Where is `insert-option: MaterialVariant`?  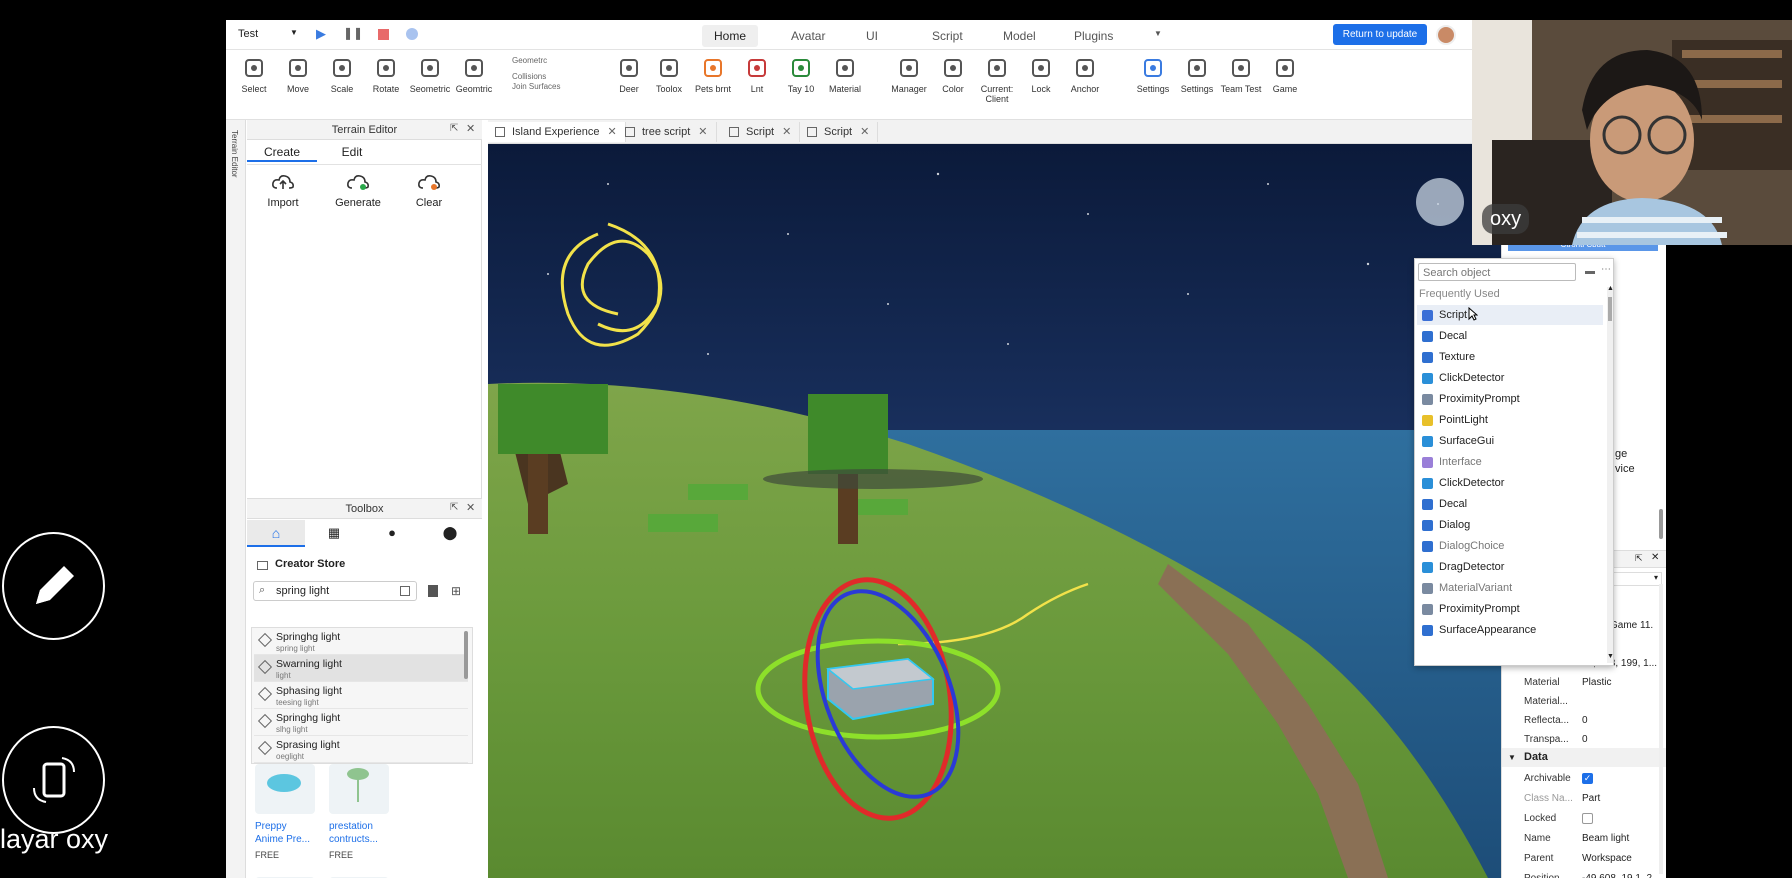 insert-option: MaterialVariant is located at coordinates (1510, 588).